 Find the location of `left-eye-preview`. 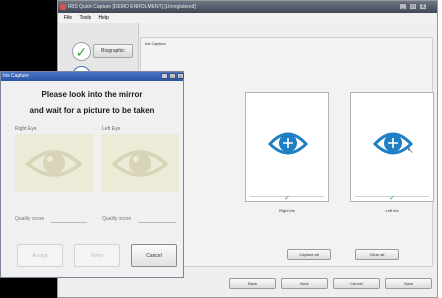

left-eye-preview is located at coordinates (140, 163).